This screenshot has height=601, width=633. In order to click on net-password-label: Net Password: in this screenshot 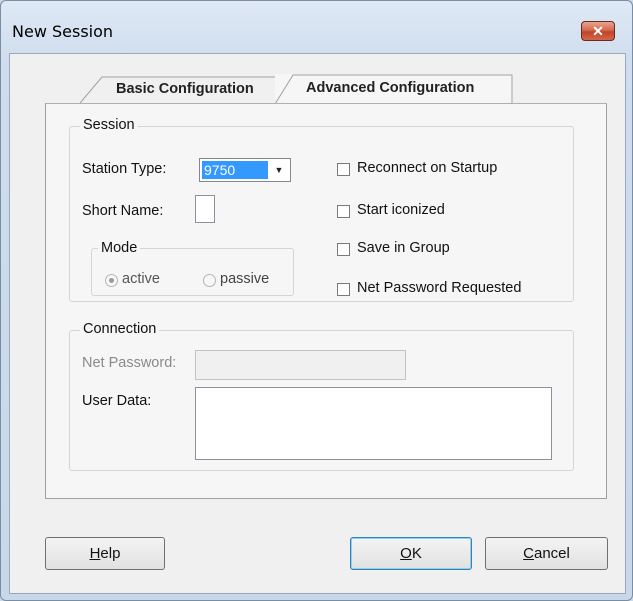, I will do `click(129, 363)`.